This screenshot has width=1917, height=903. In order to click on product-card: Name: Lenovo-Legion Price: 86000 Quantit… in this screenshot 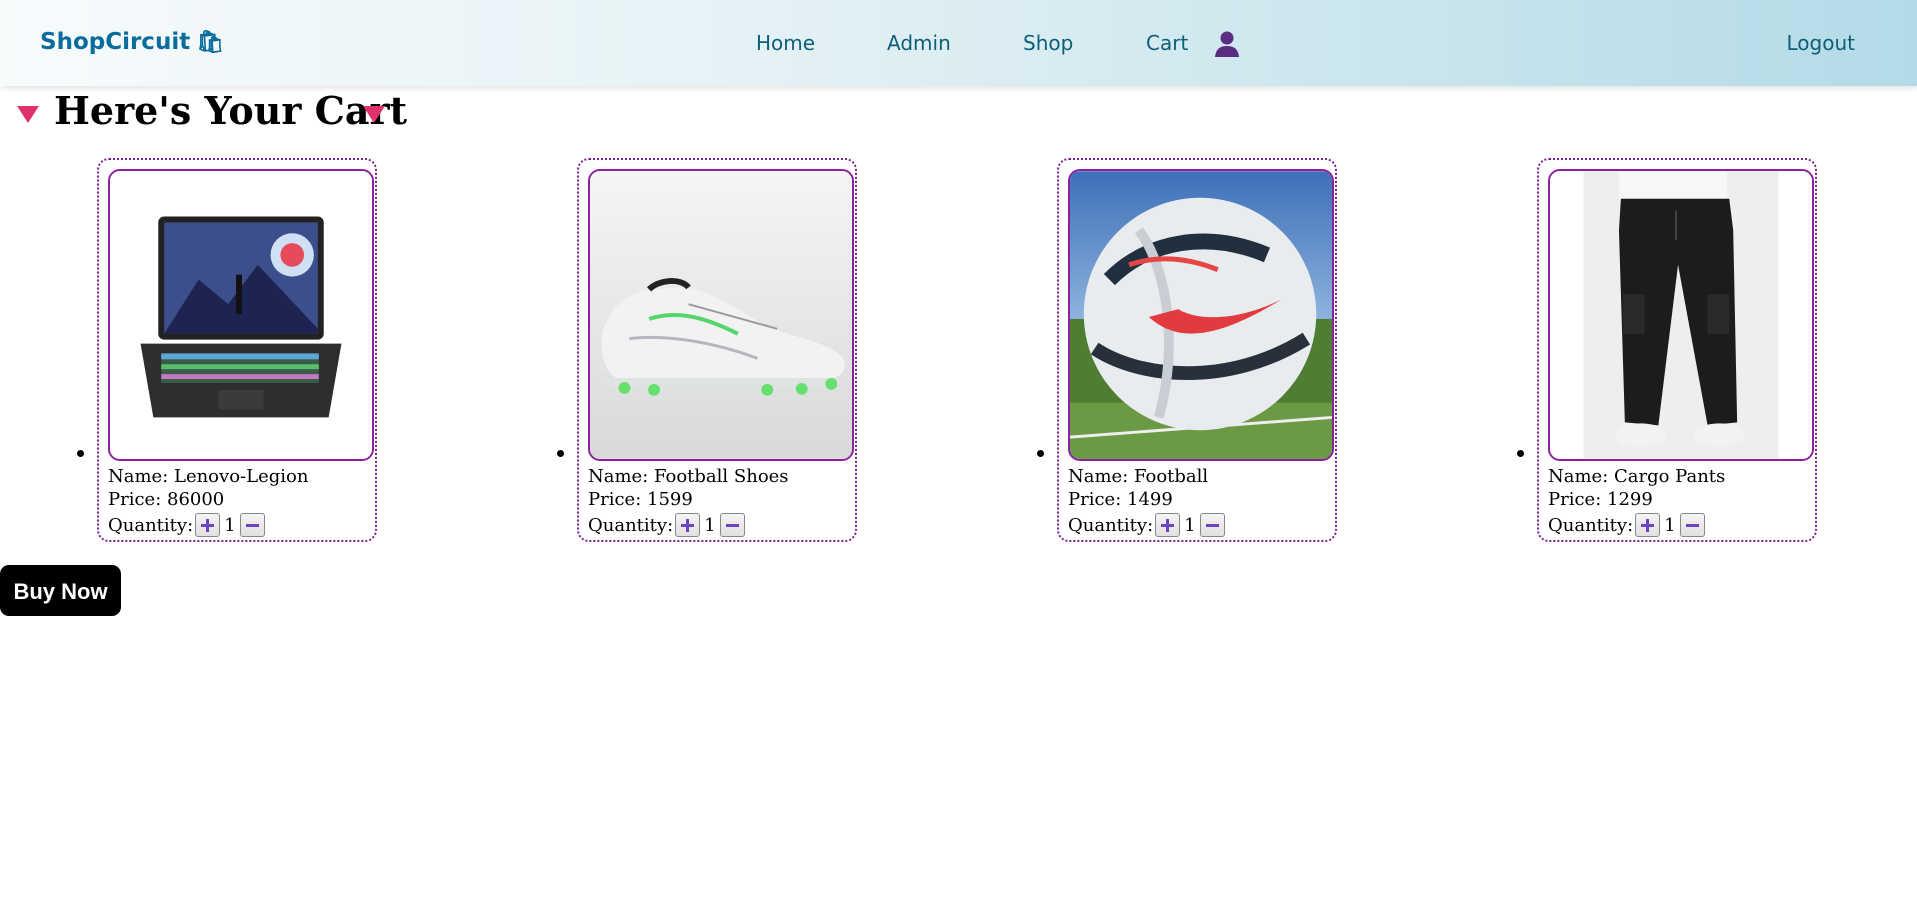, I will do `click(237, 350)`.